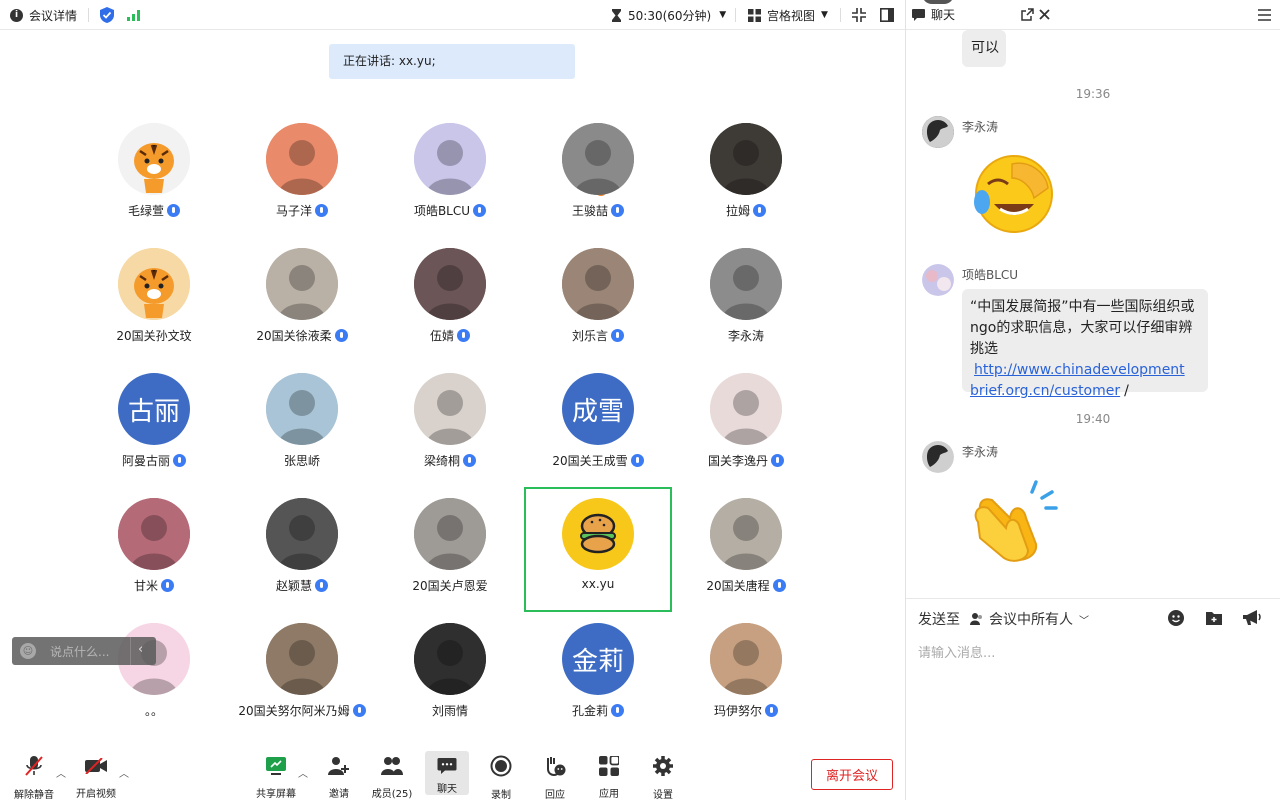 The height and width of the screenshot is (801, 1280). What do you see at coordinates (450, 549) in the screenshot?
I see `participant-tile: 20国关卢恩爱` at bounding box center [450, 549].